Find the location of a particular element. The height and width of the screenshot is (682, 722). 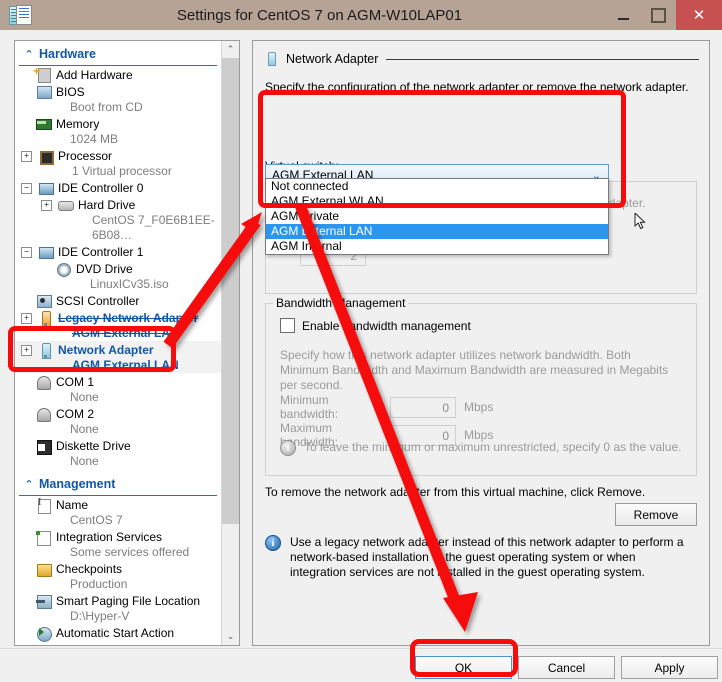

enable-bandwidth-checkbox is located at coordinates (287, 325).